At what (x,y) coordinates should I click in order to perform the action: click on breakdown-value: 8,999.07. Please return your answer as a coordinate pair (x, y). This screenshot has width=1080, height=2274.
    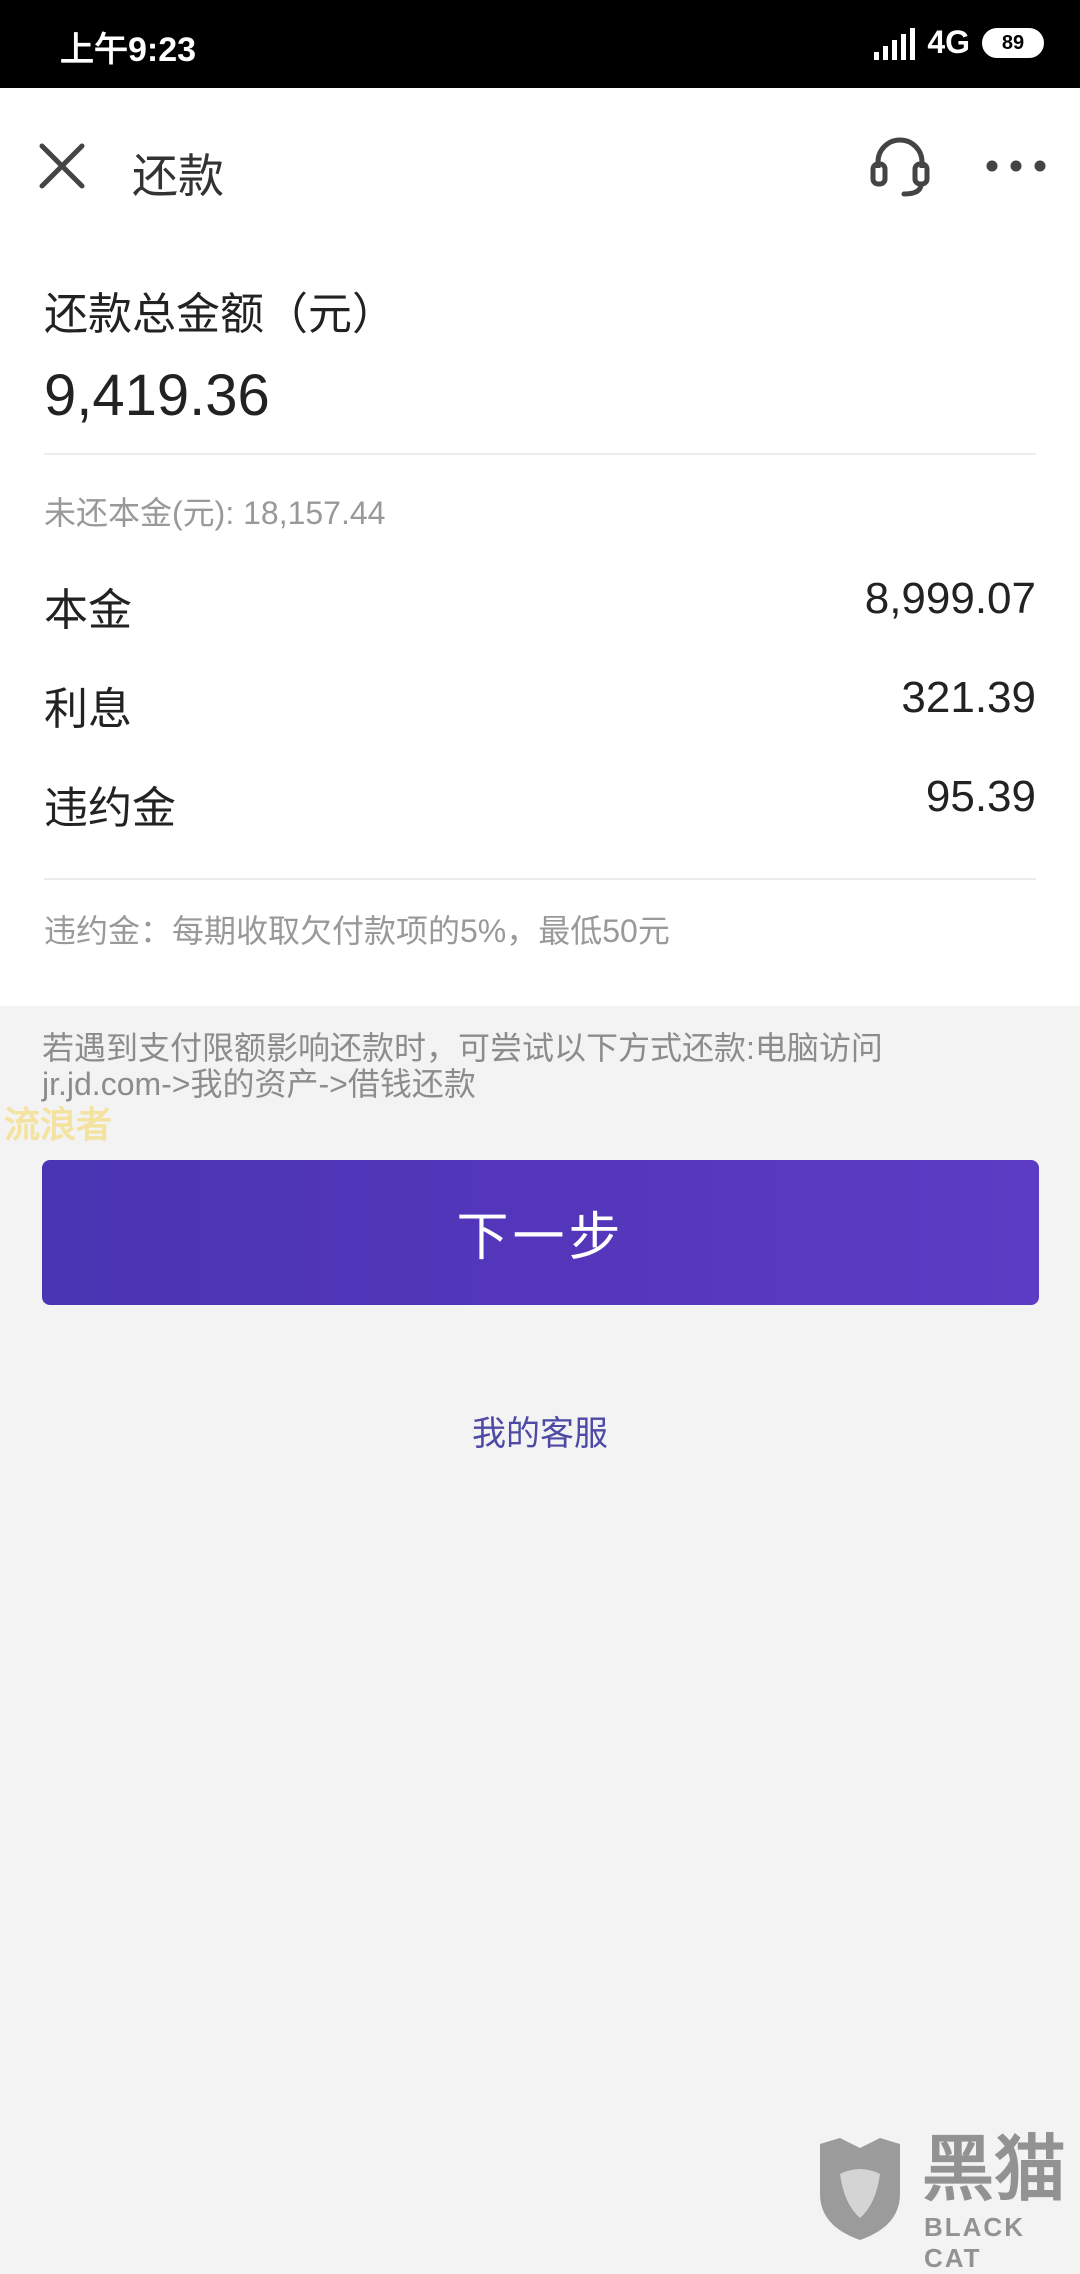
    Looking at the image, I should click on (950, 598).